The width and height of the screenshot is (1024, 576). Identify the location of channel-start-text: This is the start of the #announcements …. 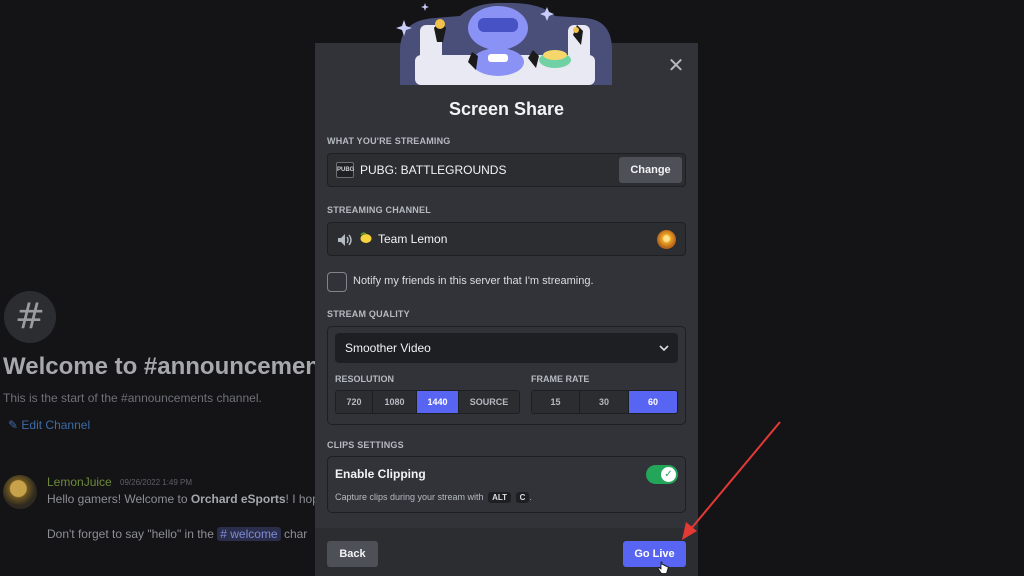
(132, 398).